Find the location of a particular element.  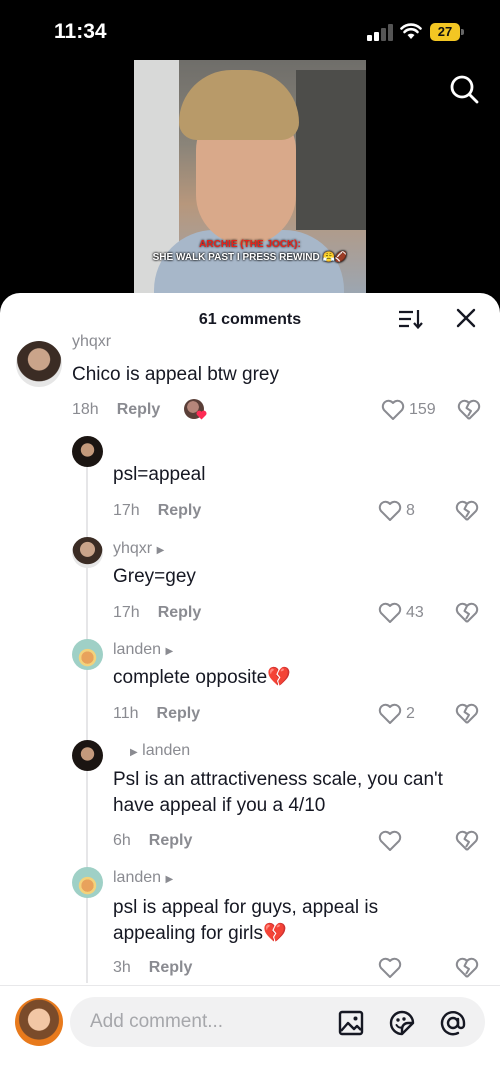

at-icon is located at coordinates (453, 1023).